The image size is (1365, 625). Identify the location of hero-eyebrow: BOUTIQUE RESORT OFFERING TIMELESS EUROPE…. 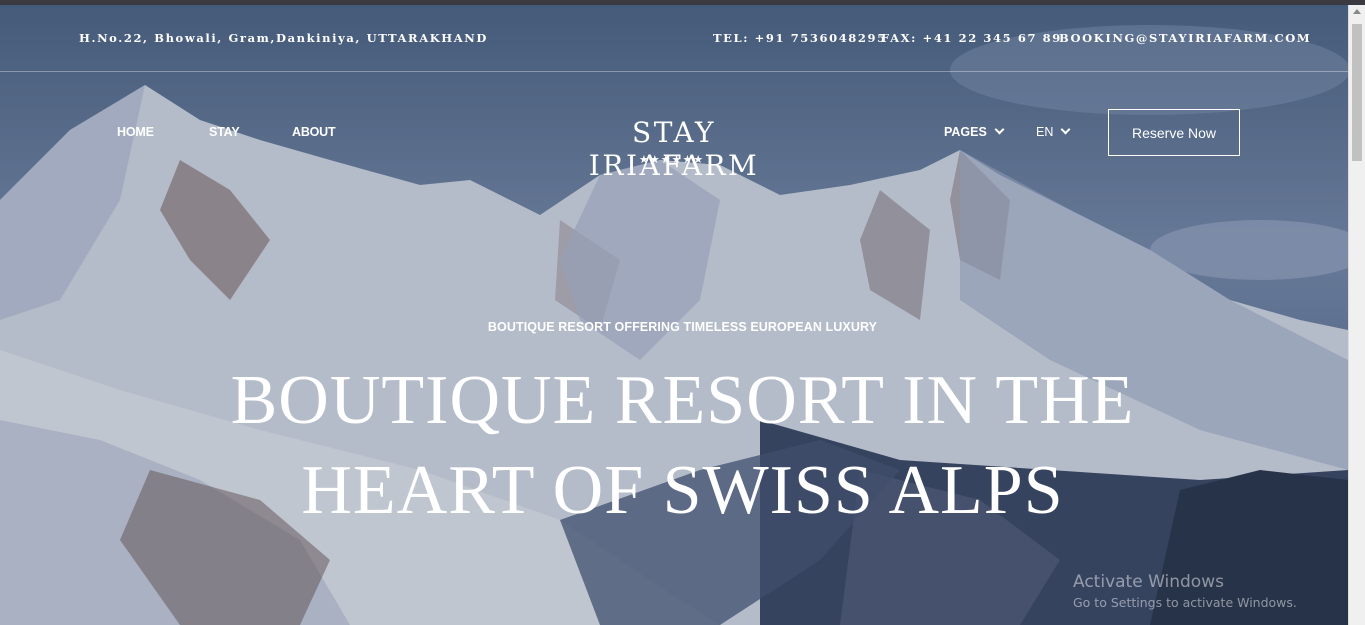
(682, 327).